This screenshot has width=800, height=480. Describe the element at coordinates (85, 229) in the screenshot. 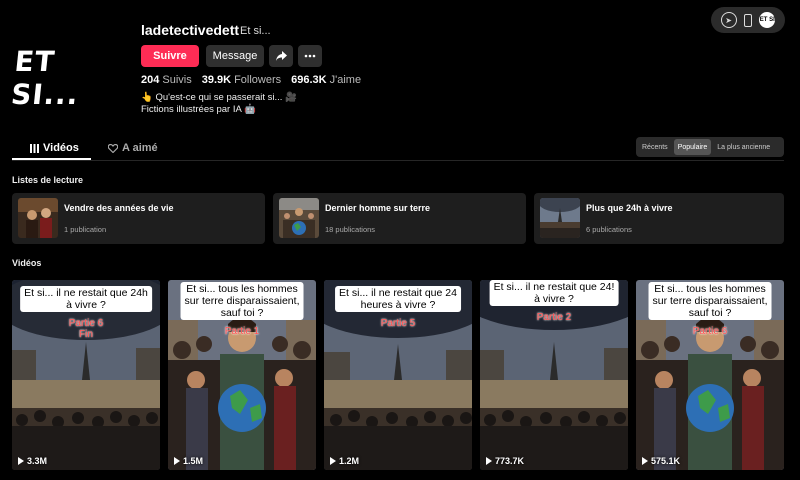

I see `playlist-count: 1 publication` at that location.